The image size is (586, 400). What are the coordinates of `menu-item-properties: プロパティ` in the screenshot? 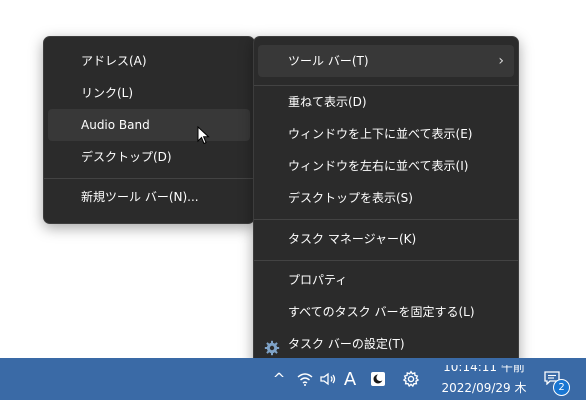 It's located at (386, 280).